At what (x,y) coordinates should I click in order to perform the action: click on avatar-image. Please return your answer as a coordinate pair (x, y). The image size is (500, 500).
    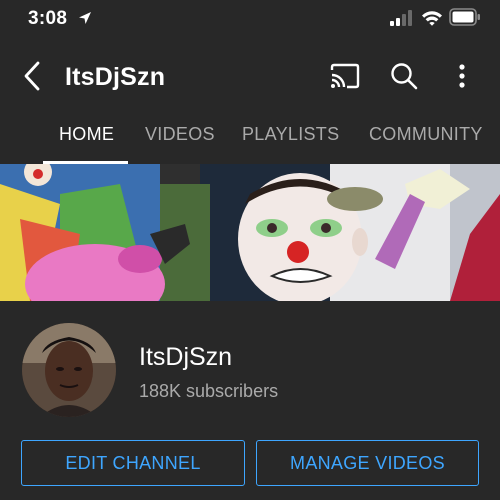
    Looking at the image, I should click on (69, 370).